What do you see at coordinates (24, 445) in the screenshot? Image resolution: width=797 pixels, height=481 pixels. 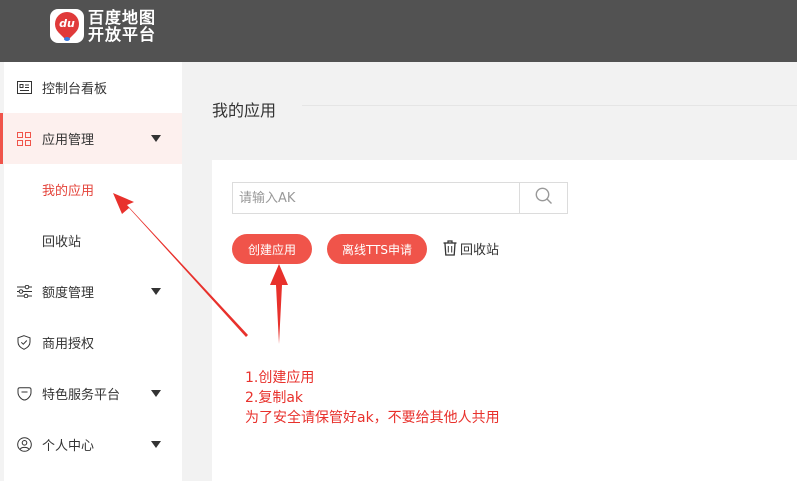 I see `user-icon` at bounding box center [24, 445].